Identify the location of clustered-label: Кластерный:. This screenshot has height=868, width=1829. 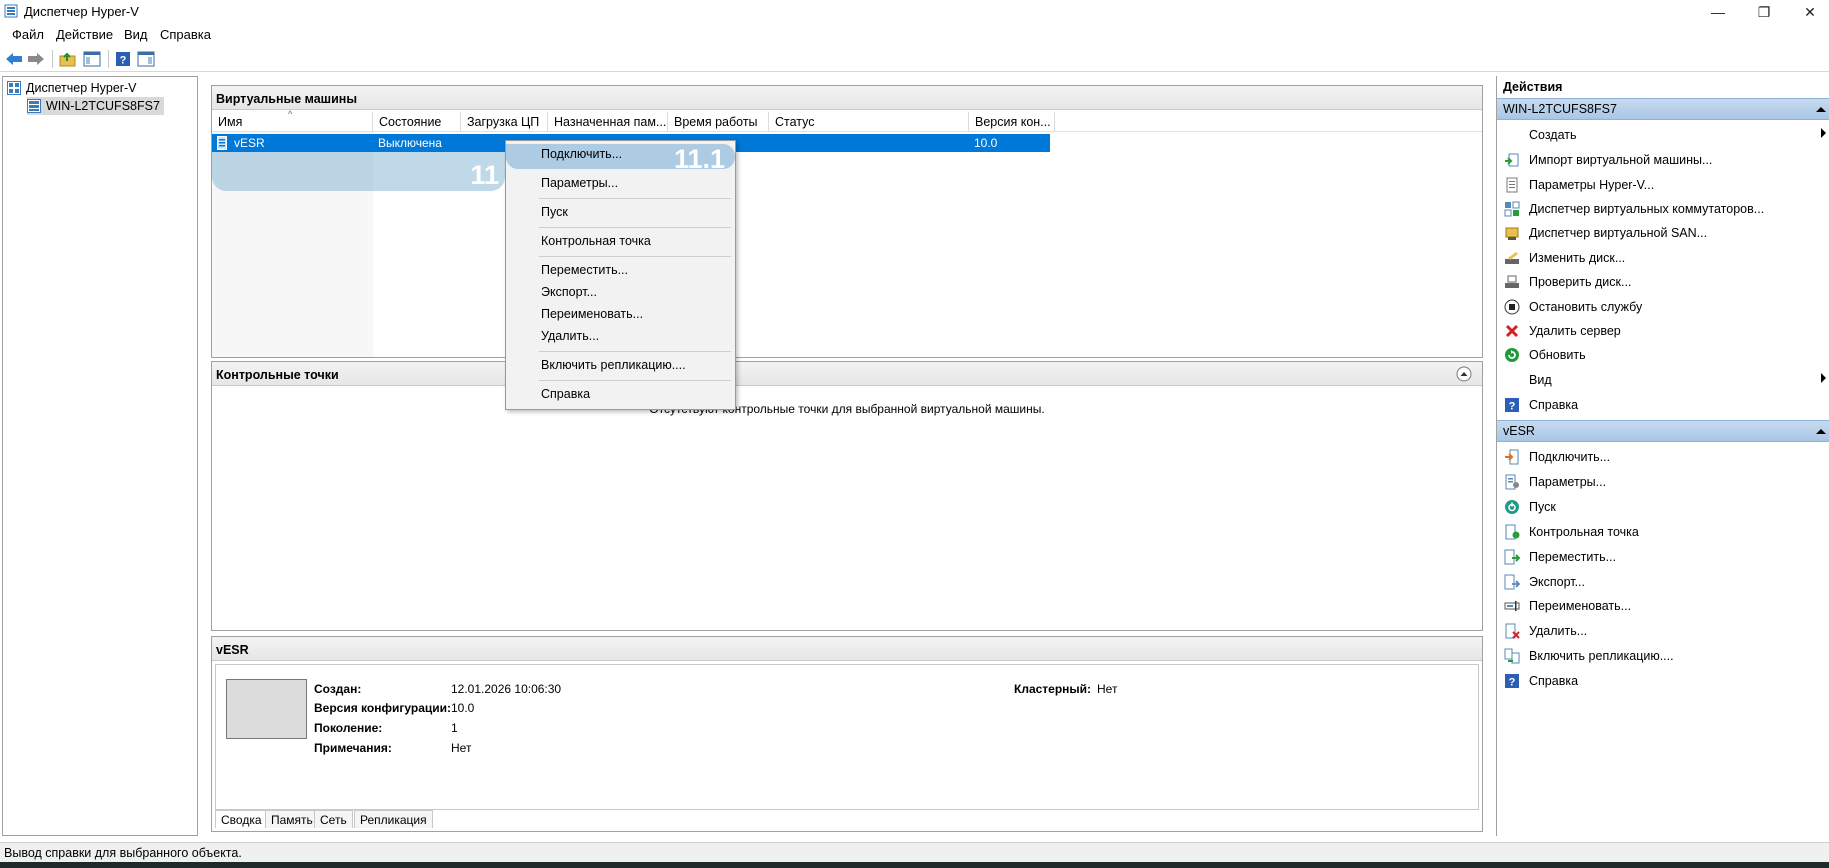
(1053, 689).